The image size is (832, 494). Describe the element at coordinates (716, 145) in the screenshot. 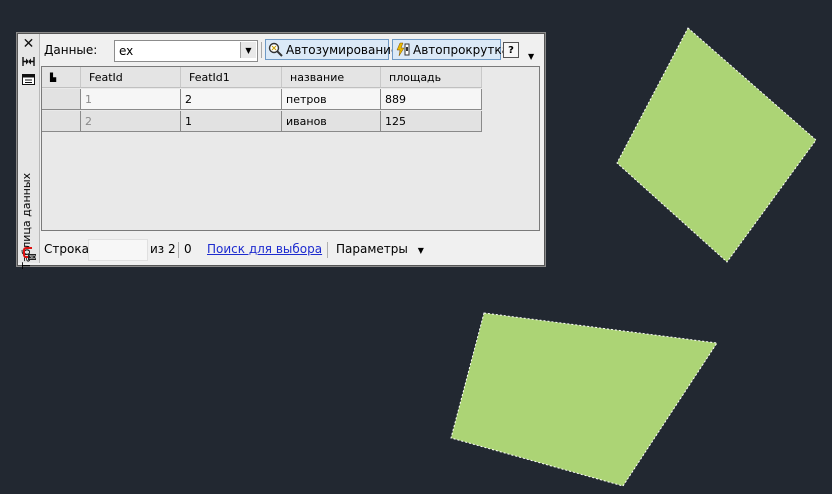

I see `polygon-upper` at that location.